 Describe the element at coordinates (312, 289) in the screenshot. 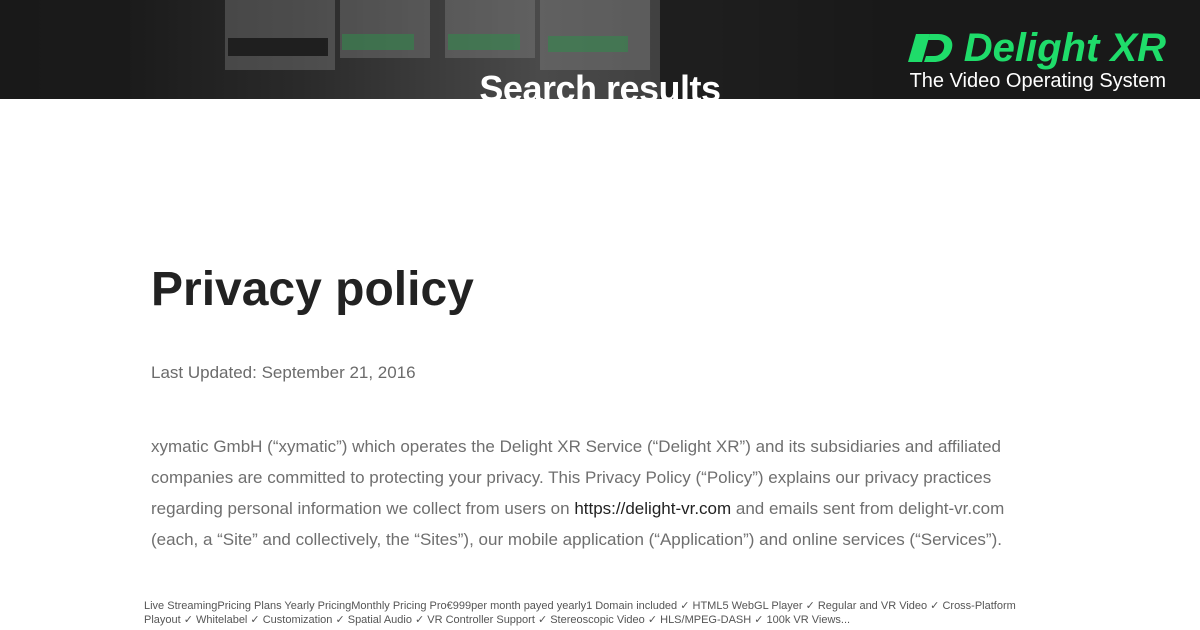

I see `page-title: Privacy policy` at that location.